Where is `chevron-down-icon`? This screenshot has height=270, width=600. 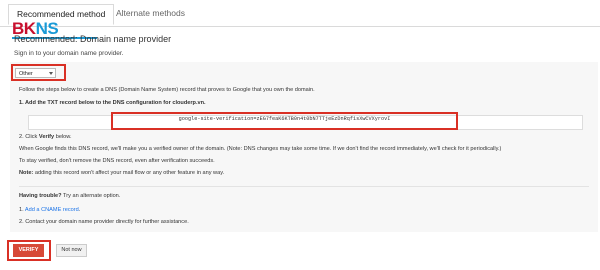 chevron-down-icon is located at coordinates (51, 73).